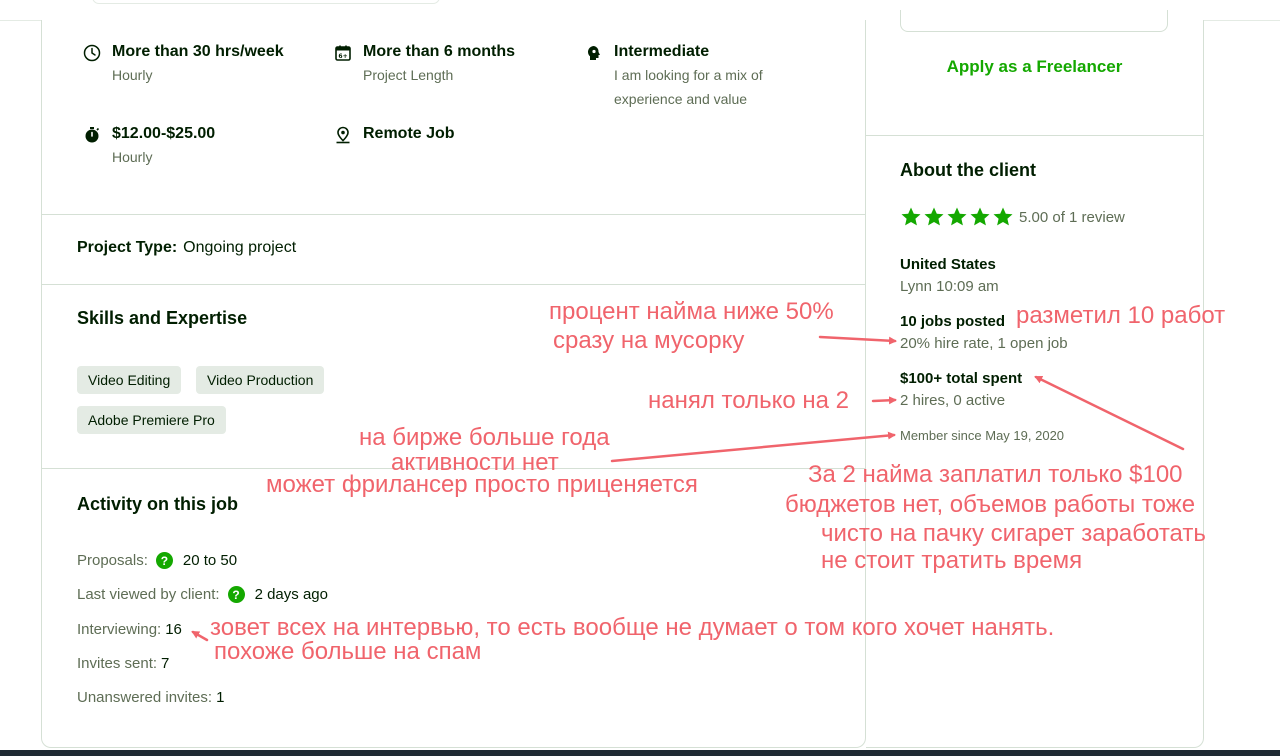 The width and height of the screenshot is (1280, 756). I want to click on client-jobs-posted: 10 jobs posted, so click(953, 321).